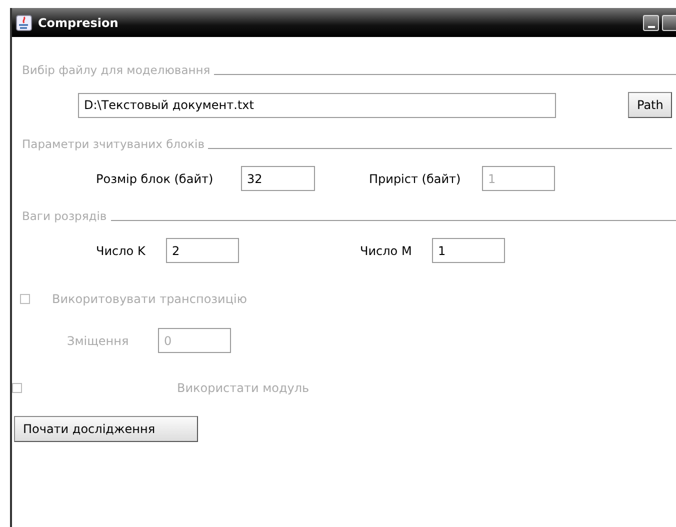  What do you see at coordinates (278, 178) in the screenshot?
I see `input-field: 32` at bounding box center [278, 178].